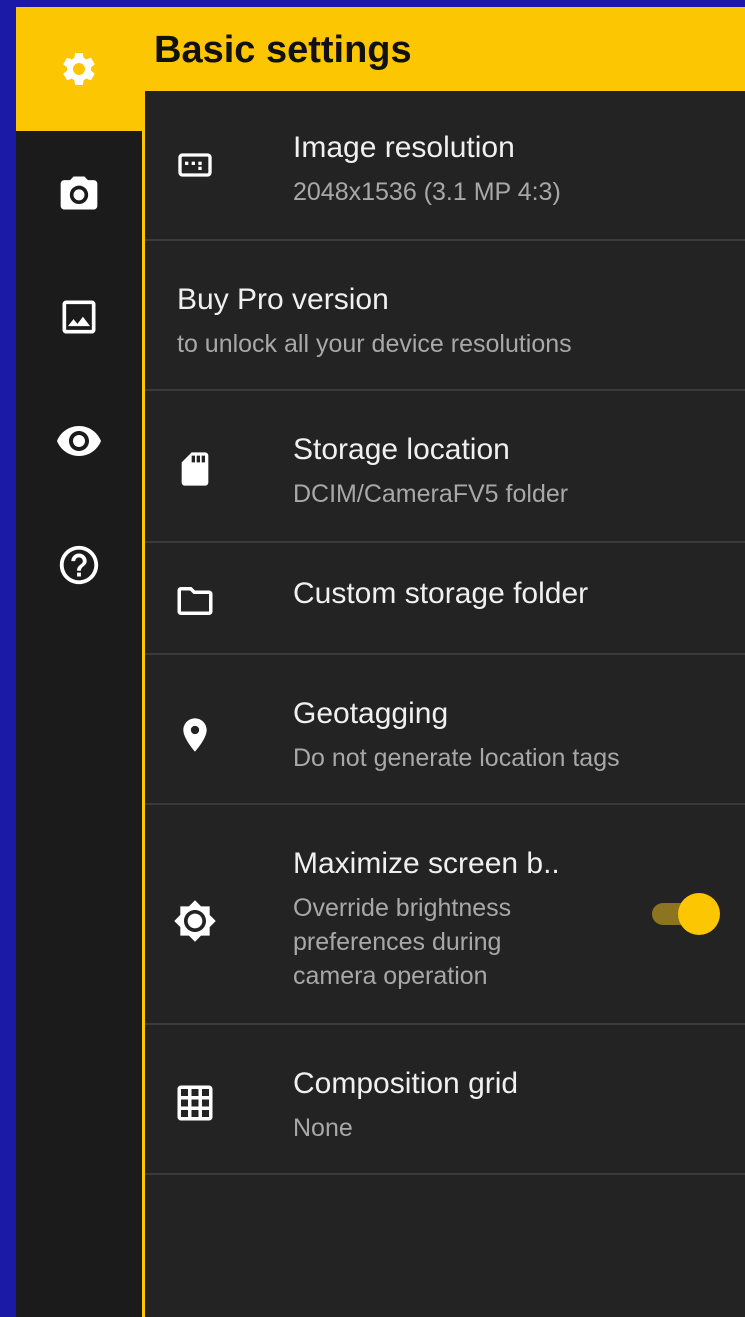 This screenshot has height=1317, width=745. I want to click on toggle-thumb, so click(699, 914).